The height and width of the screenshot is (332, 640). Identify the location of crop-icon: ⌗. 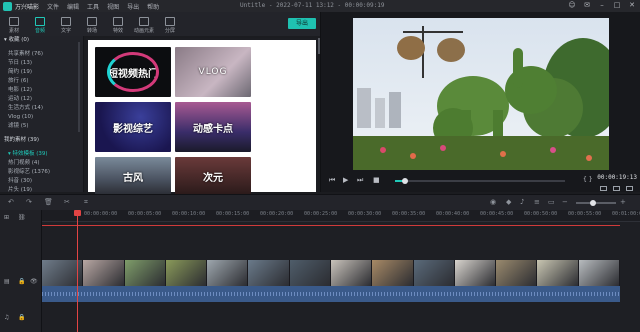
(86, 202).